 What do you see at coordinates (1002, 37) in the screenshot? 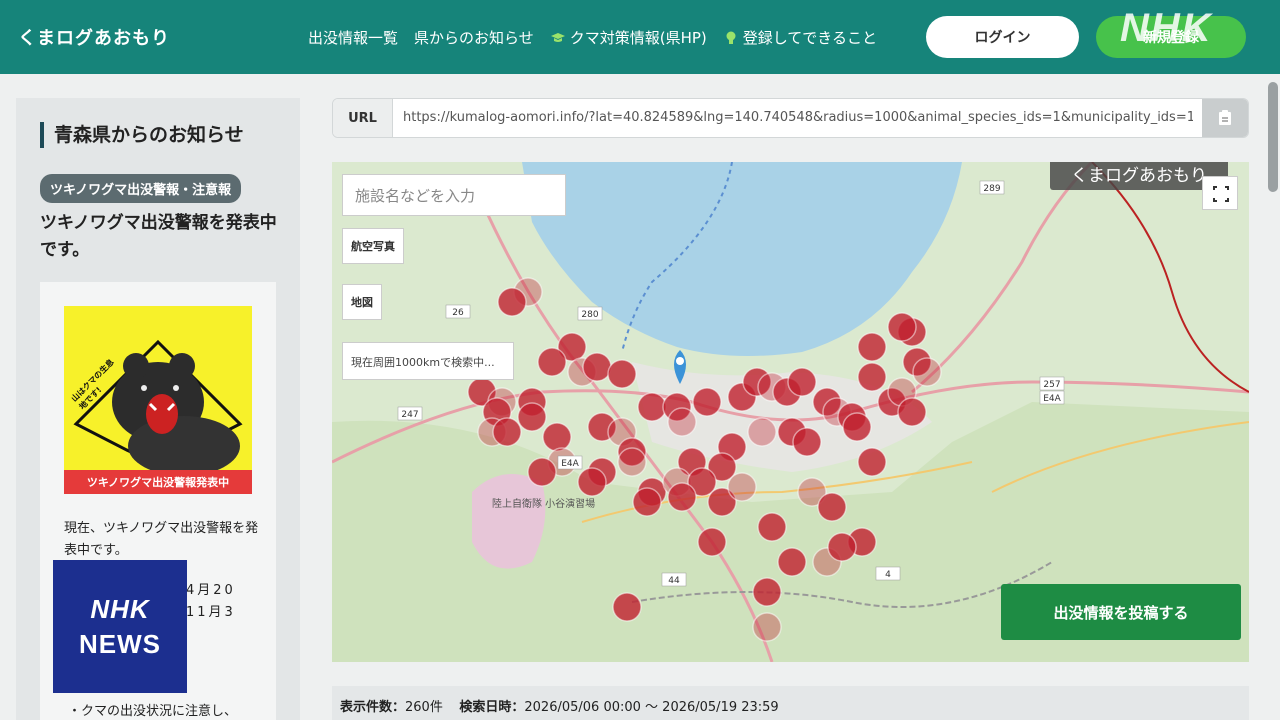
I see `login-button: ログイン` at bounding box center [1002, 37].